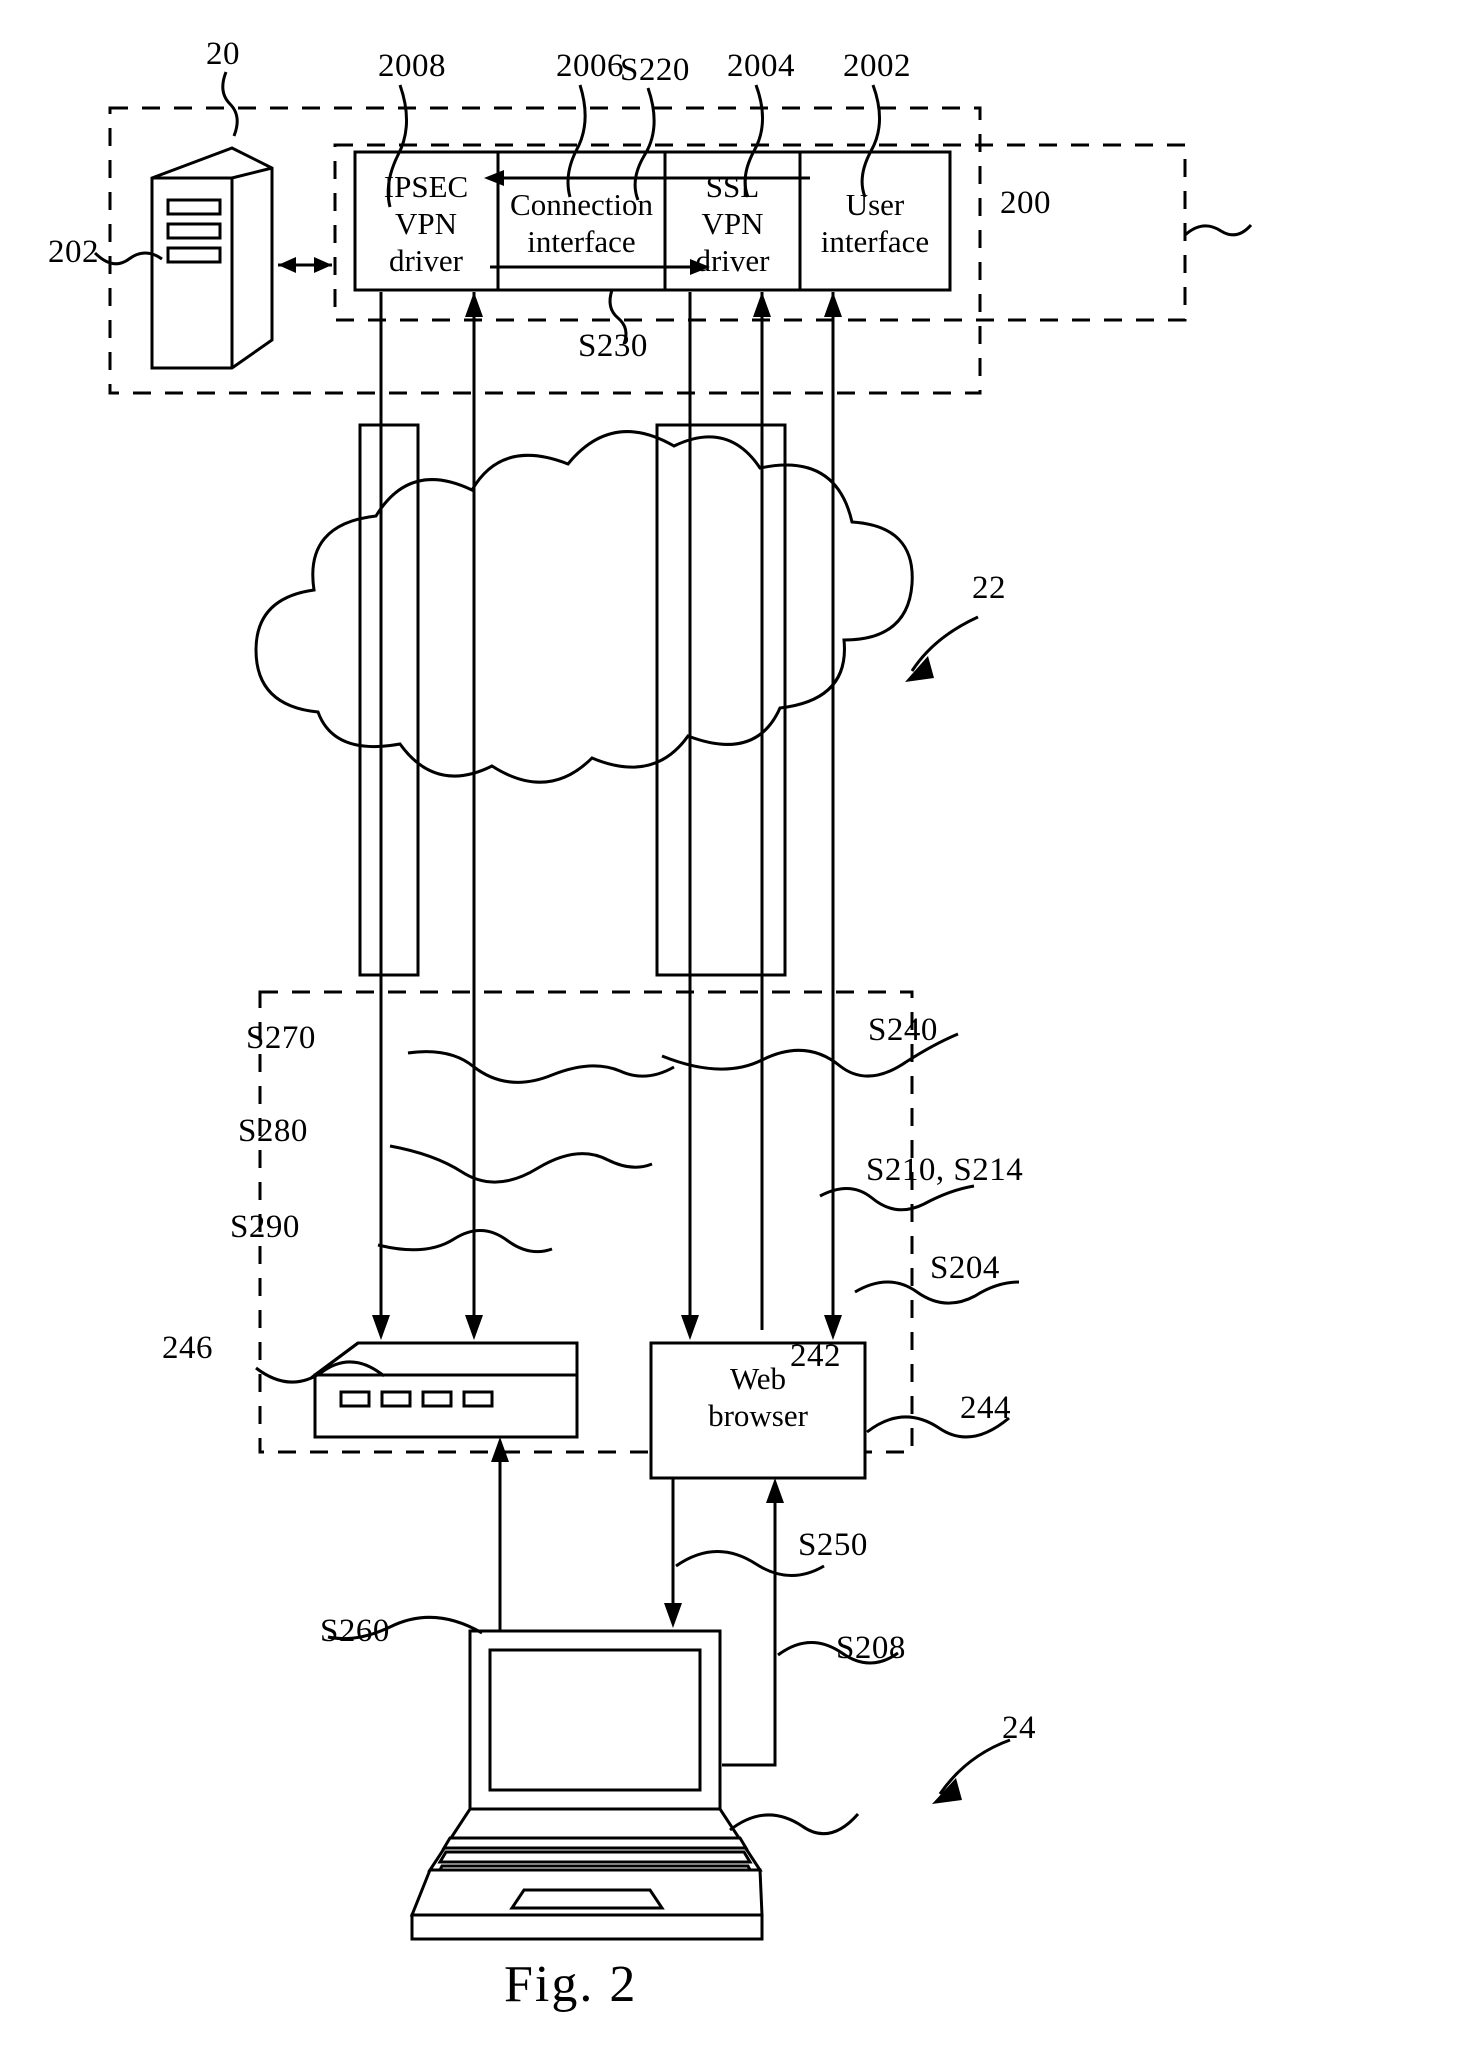 This screenshot has width=1462, height=2054. What do you see at coordinates (586, 1785) in the screenshot?
I see `laptop-icon` at bounding box center [586, 1785].